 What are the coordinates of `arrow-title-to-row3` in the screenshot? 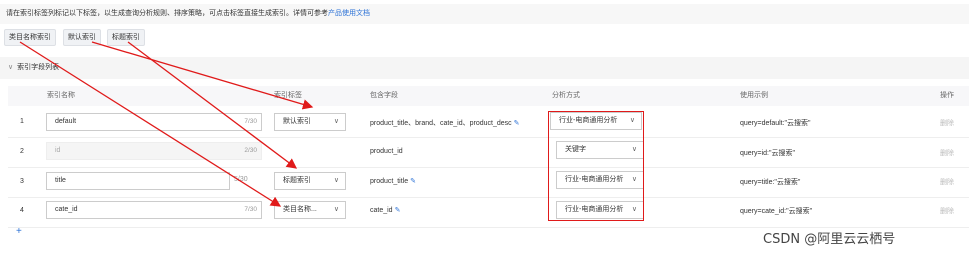 It's located at (212, 105).